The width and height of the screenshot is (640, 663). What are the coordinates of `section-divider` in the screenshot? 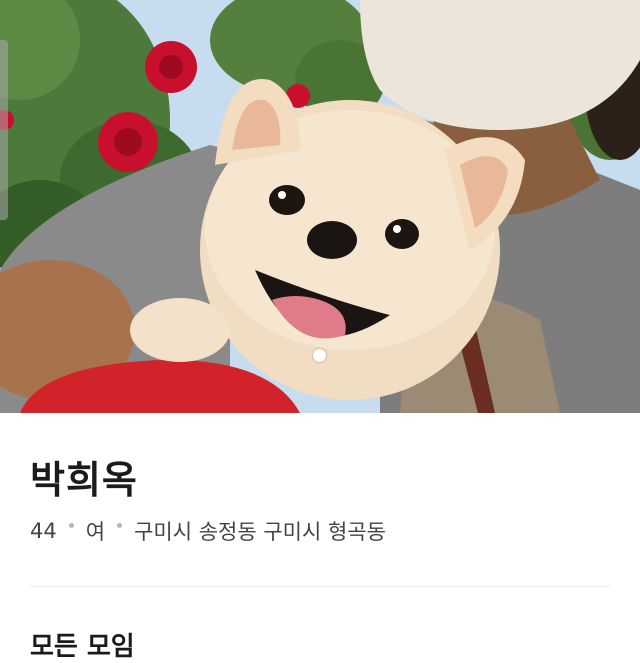 It's located at (320, 586).